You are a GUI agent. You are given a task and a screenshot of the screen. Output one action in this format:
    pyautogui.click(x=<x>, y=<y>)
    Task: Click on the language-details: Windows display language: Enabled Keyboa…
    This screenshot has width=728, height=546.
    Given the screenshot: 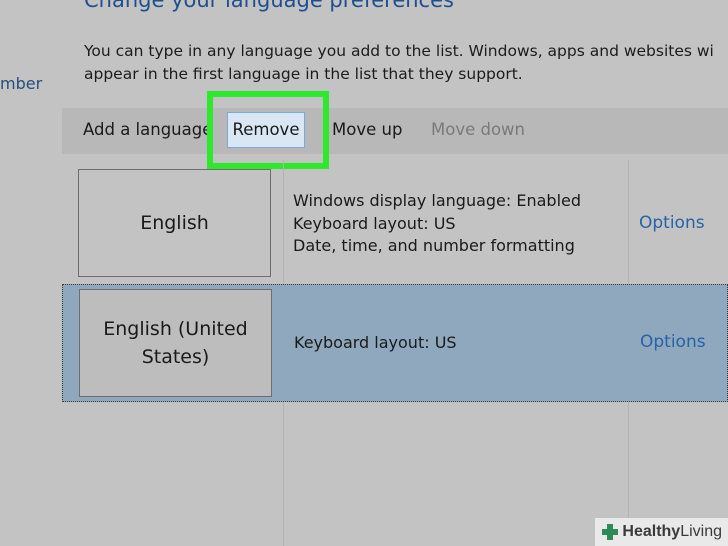 What is the action you would take?
    pyautogui.click(x=437, y=224)
    